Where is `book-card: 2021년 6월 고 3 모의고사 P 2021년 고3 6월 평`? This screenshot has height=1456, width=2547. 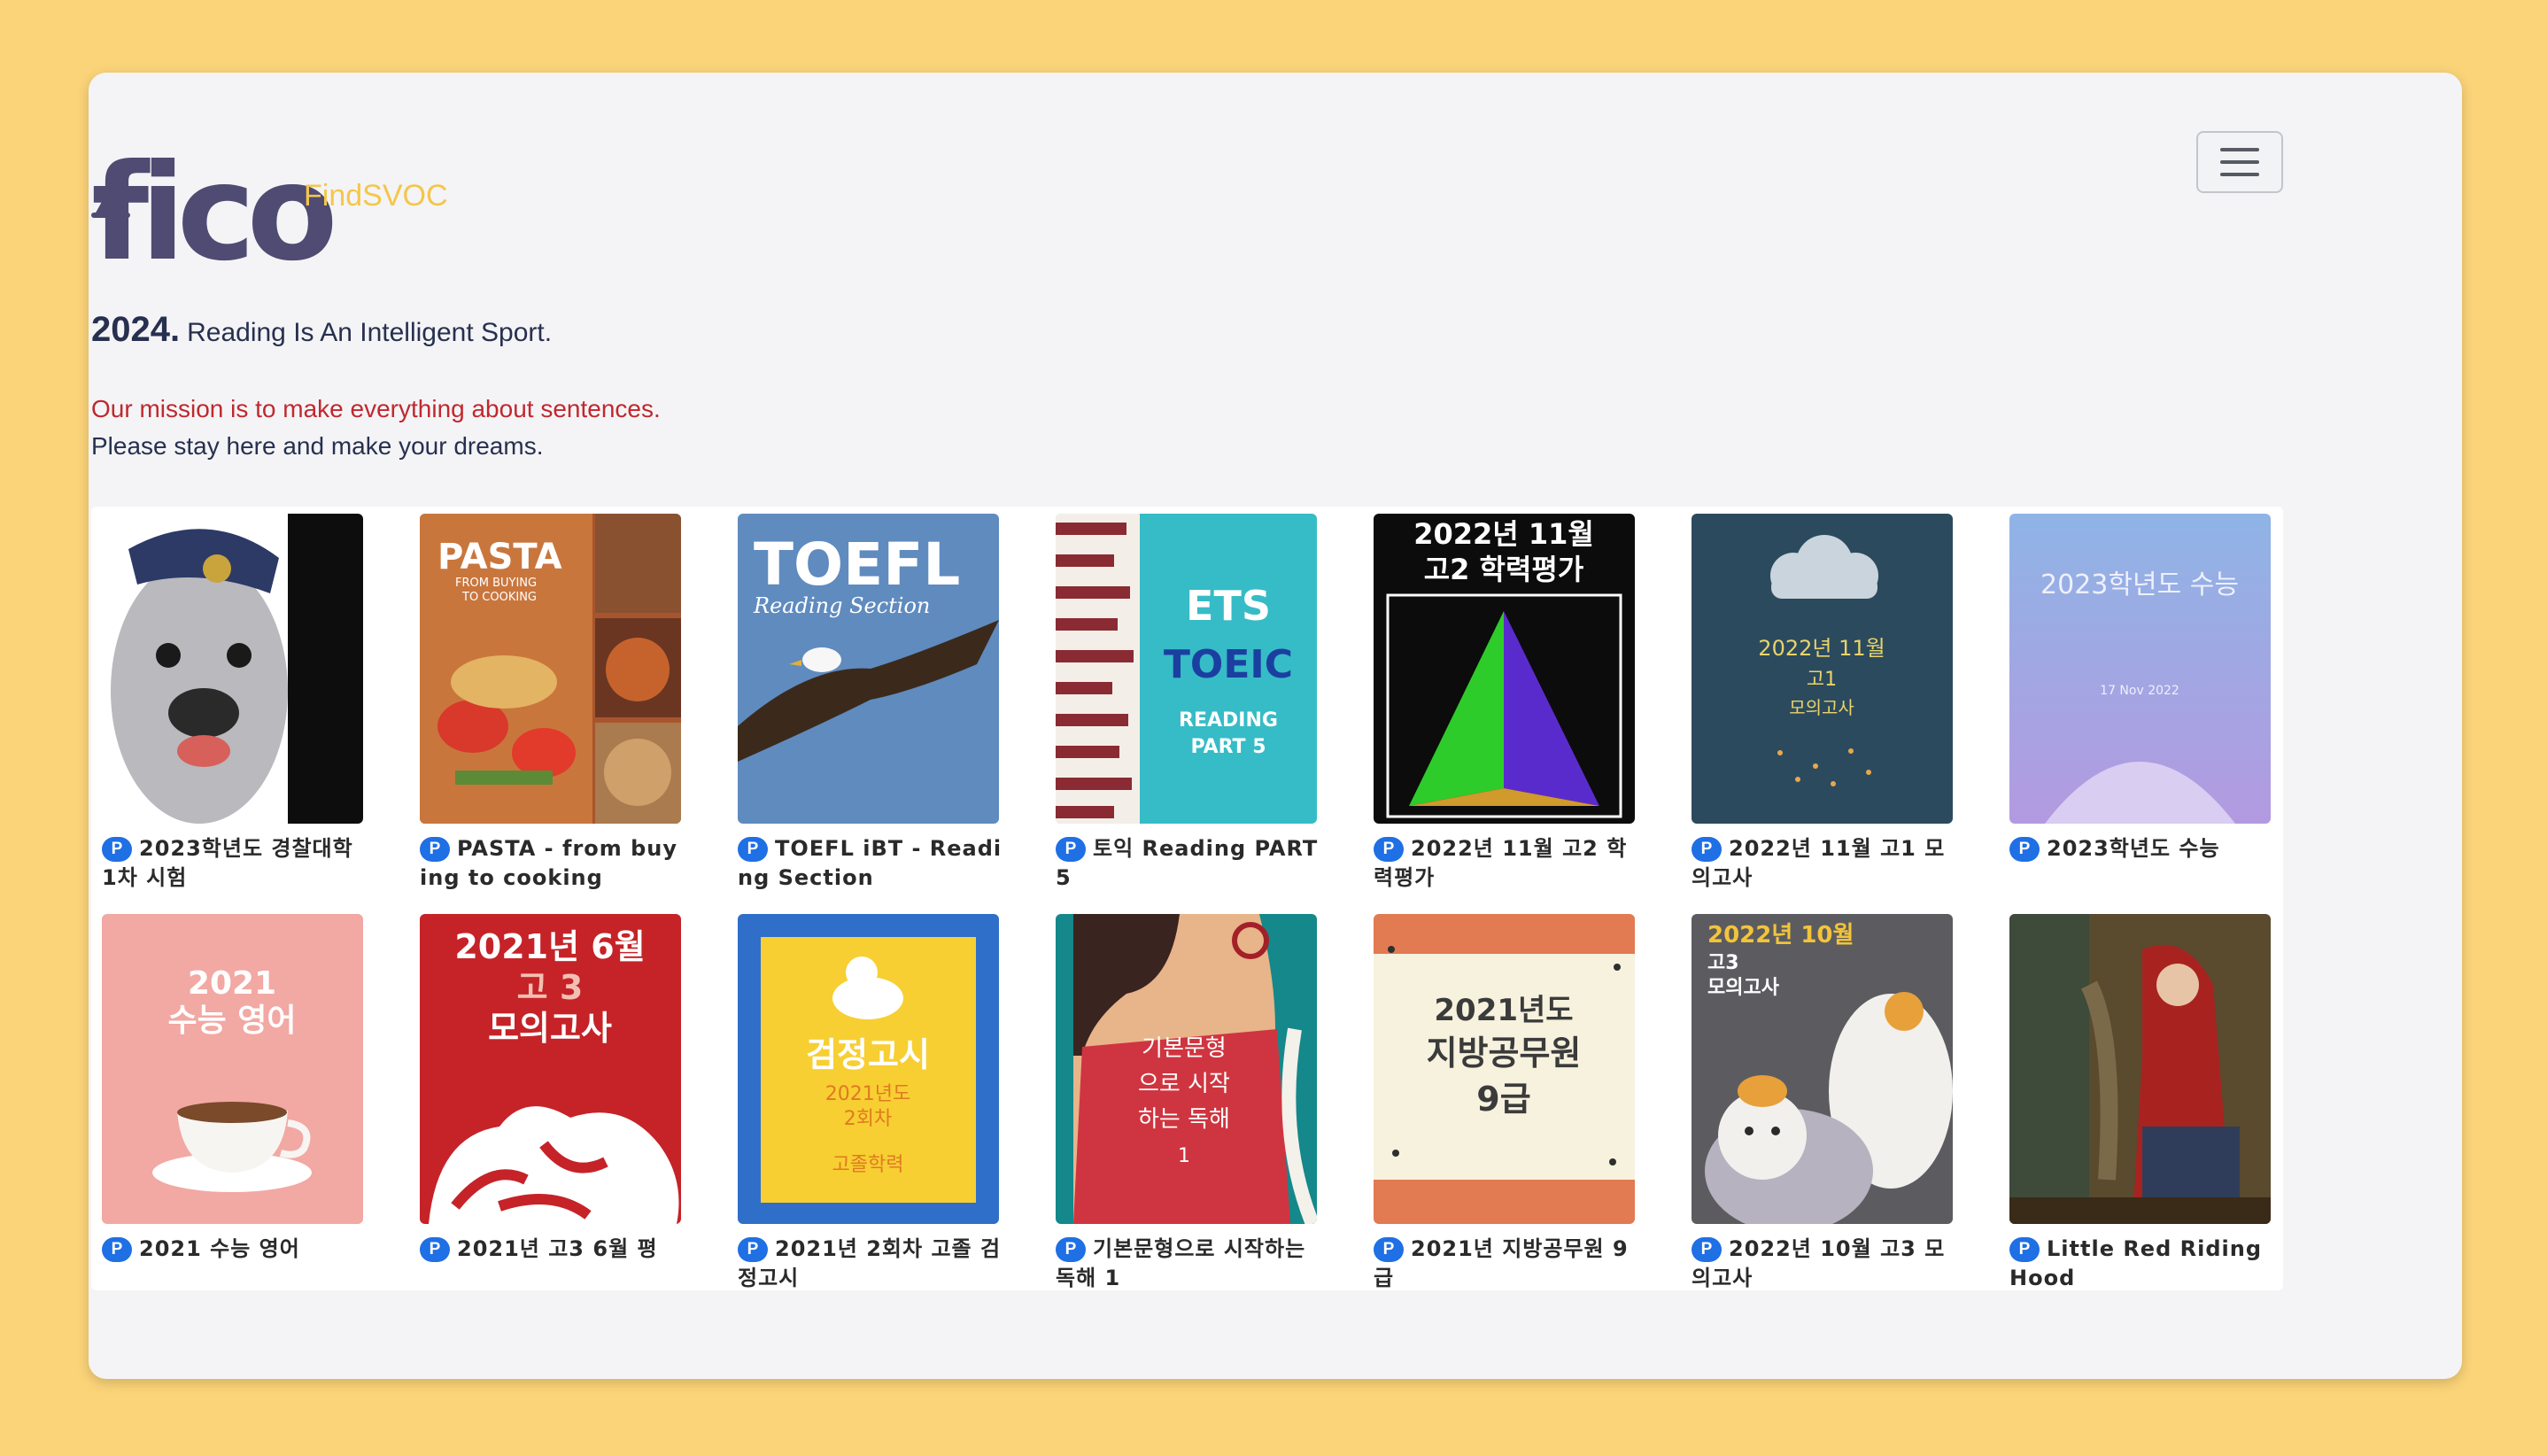 book-card: 2021년 6월 고 3 모의고사 P 2021년 고3 6월 평 is located at coordinates (553, 1089).